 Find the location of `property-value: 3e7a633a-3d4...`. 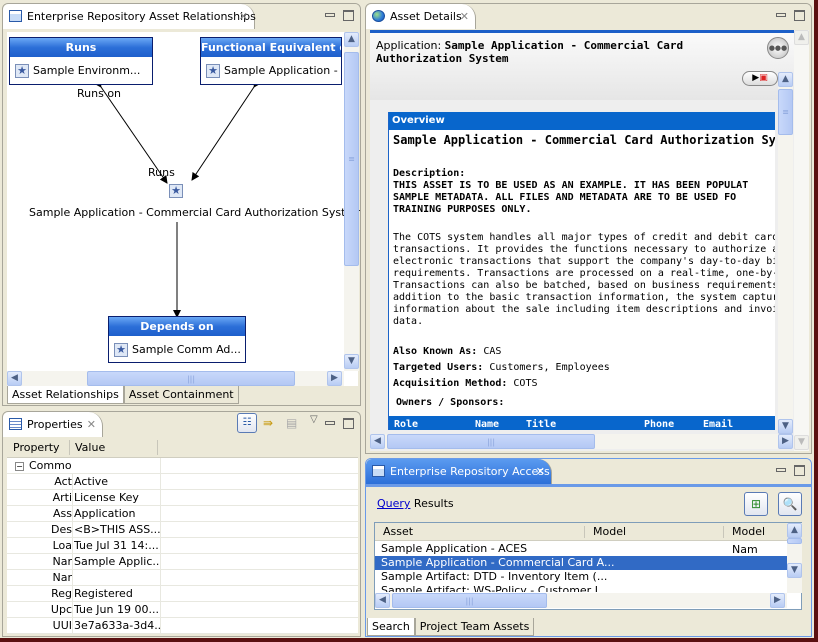

property-value: 3e7a633a-3d4... is located at coordinates (117, 626).